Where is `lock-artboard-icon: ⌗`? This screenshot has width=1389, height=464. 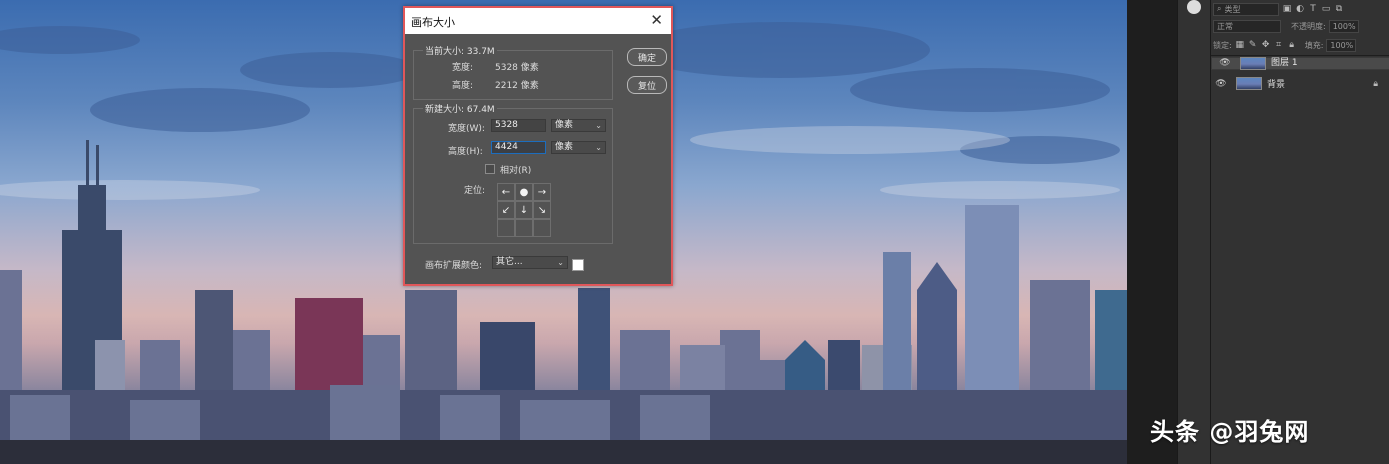
lock-artboard-icon: ⌗ is located at coordinates (1279, 45).